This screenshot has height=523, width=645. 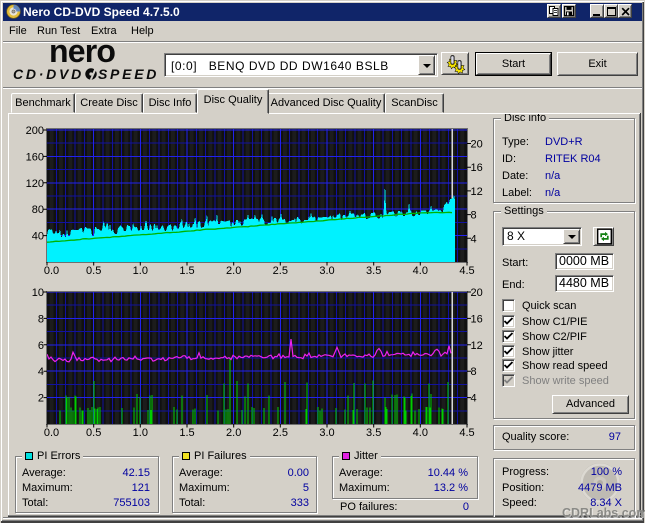 What do you see at coordinates (35, 184) in the screenshot?
I see `svg-text: 120` at bounding box center [35, 184].